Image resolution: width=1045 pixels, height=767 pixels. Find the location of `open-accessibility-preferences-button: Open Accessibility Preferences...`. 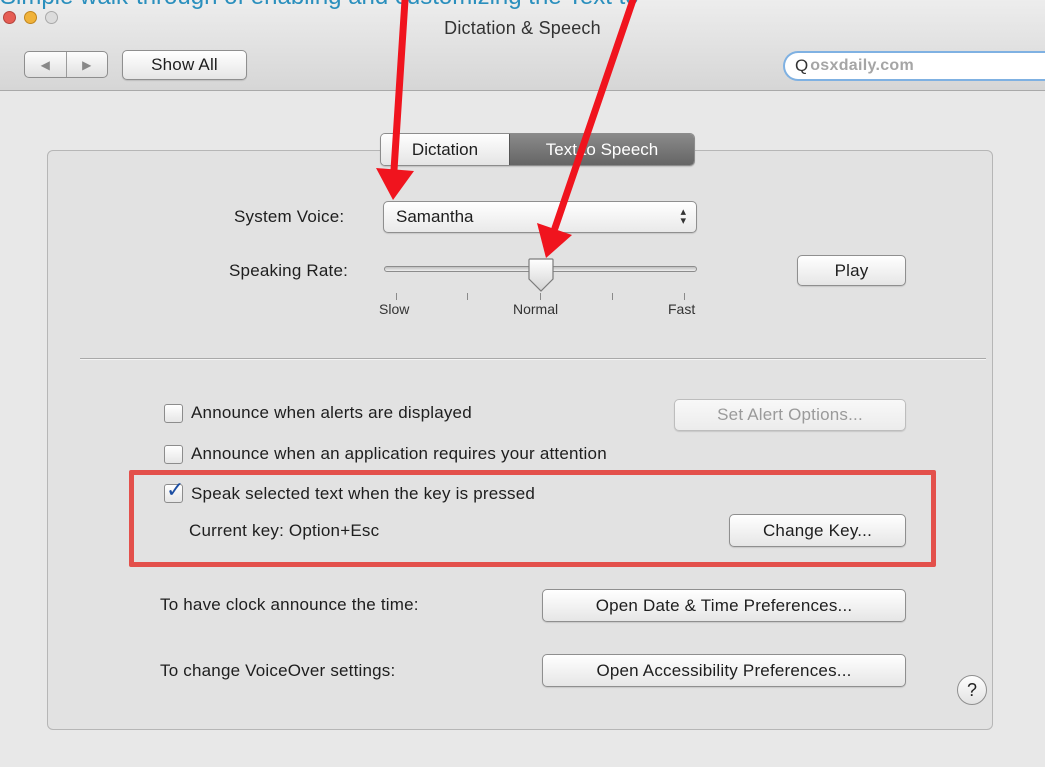

open-accessibility-preferences-button: Open Accessibility Preferences... is located at coordinates (724, 670).